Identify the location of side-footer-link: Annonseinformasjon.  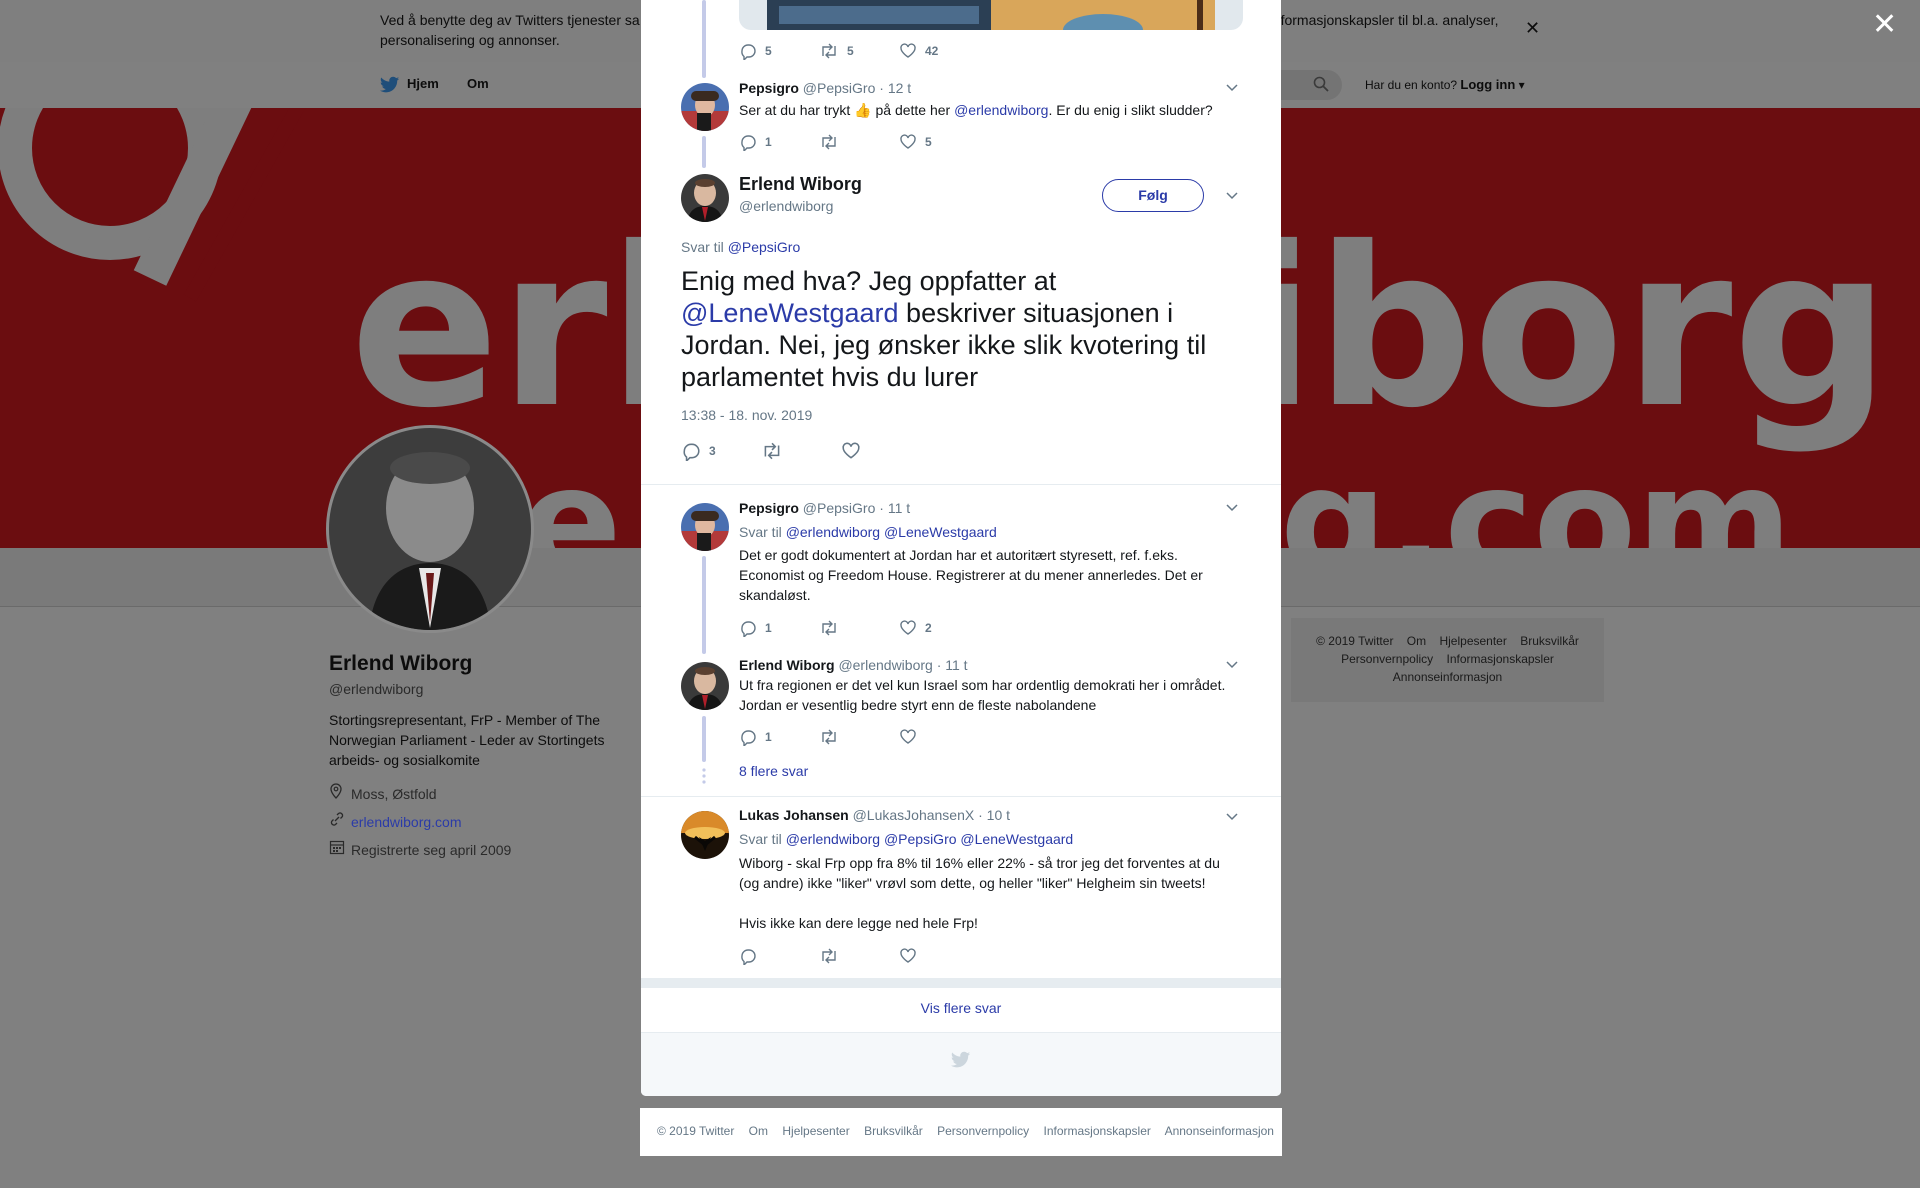
(1447, 677).